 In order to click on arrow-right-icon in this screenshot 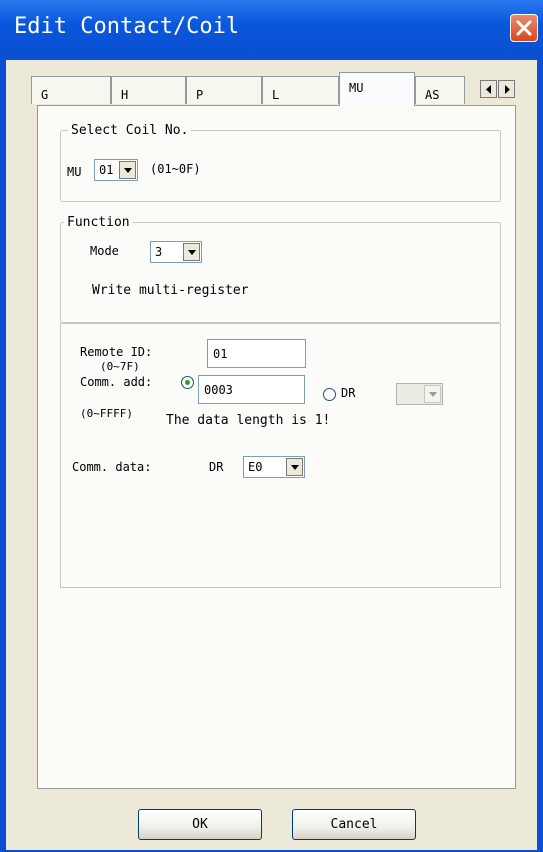, I will do `click(507, 89)`.